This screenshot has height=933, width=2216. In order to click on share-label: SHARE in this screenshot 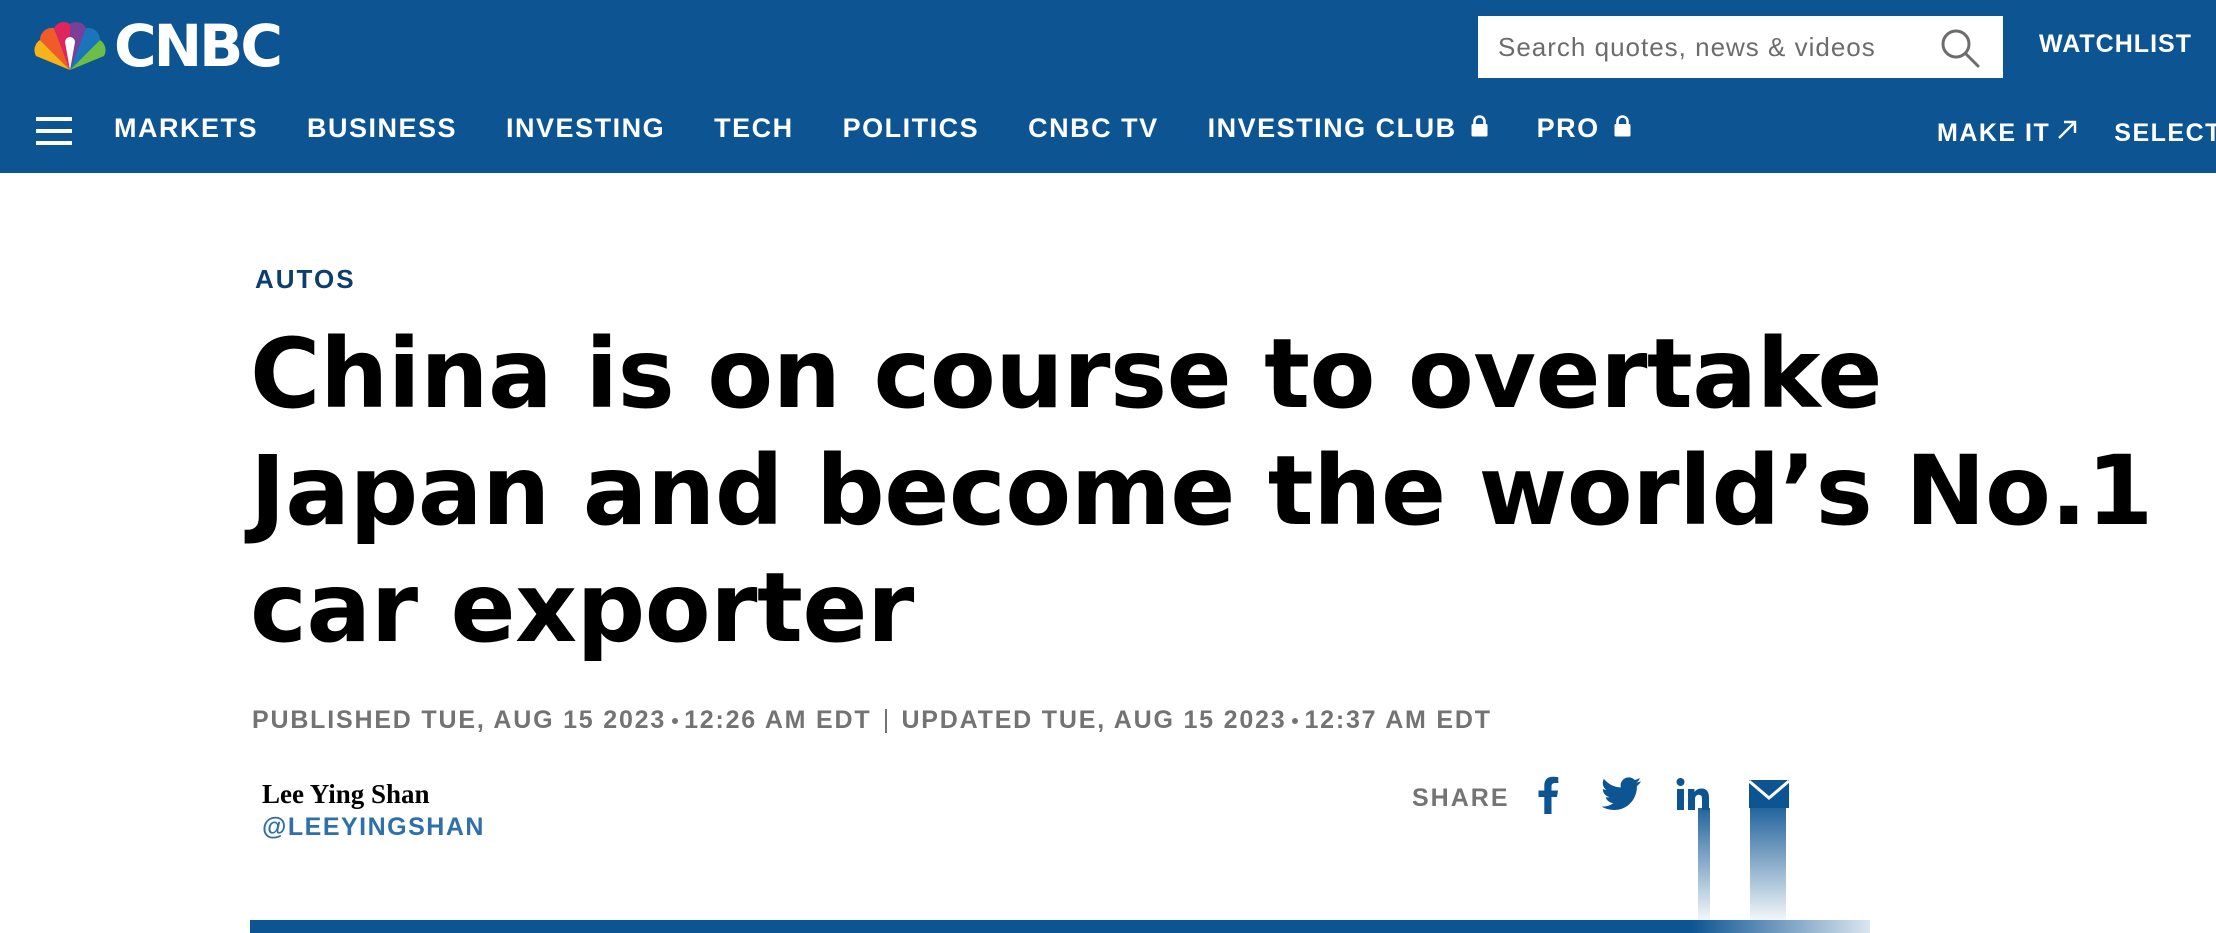, I will do `click(1461, 798)`.